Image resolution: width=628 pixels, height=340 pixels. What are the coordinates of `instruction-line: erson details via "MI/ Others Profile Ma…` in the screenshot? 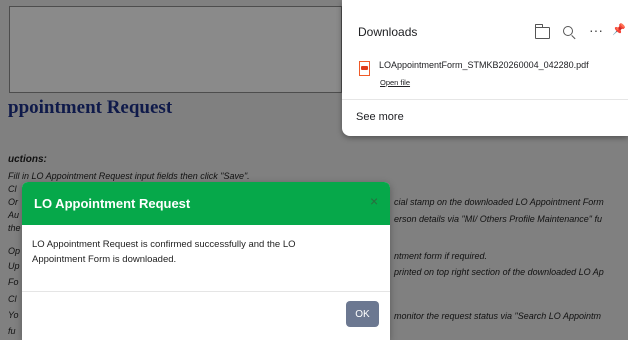 It's located at (498, 219).